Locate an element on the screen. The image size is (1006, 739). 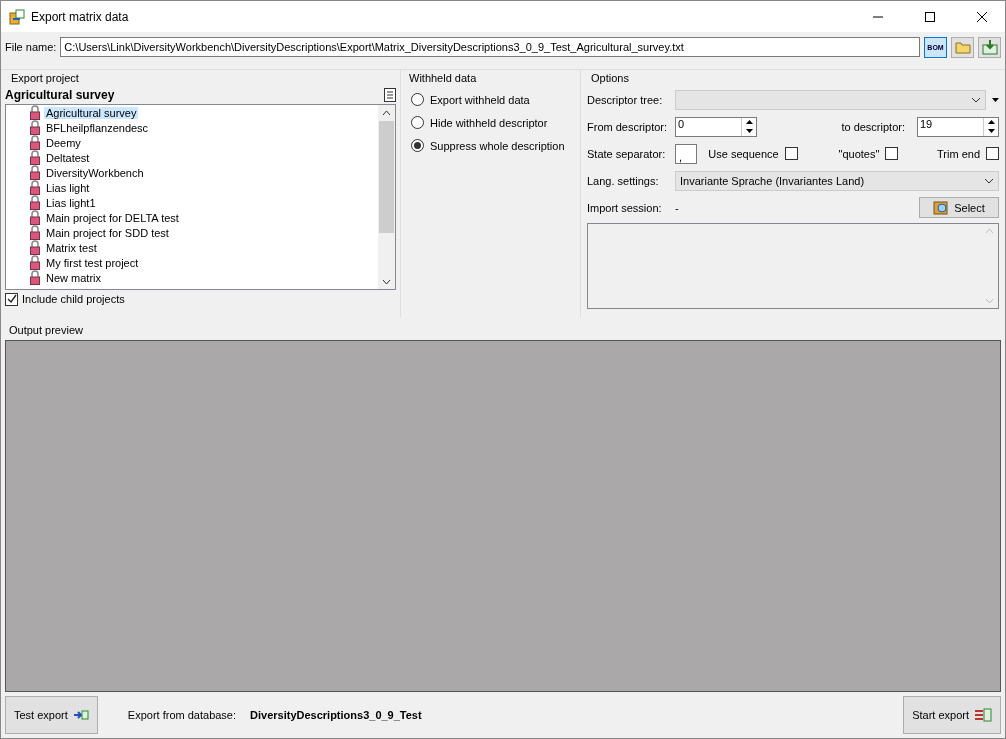
select-button: Select is located at coordinates (959, 207).